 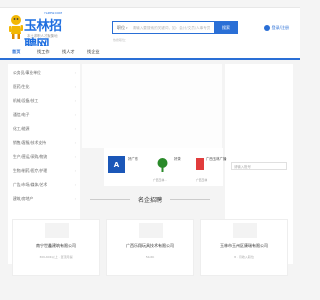 I want to click on category-item: 生产/营运/采购/物流 ›, so click(x=44, y=157).